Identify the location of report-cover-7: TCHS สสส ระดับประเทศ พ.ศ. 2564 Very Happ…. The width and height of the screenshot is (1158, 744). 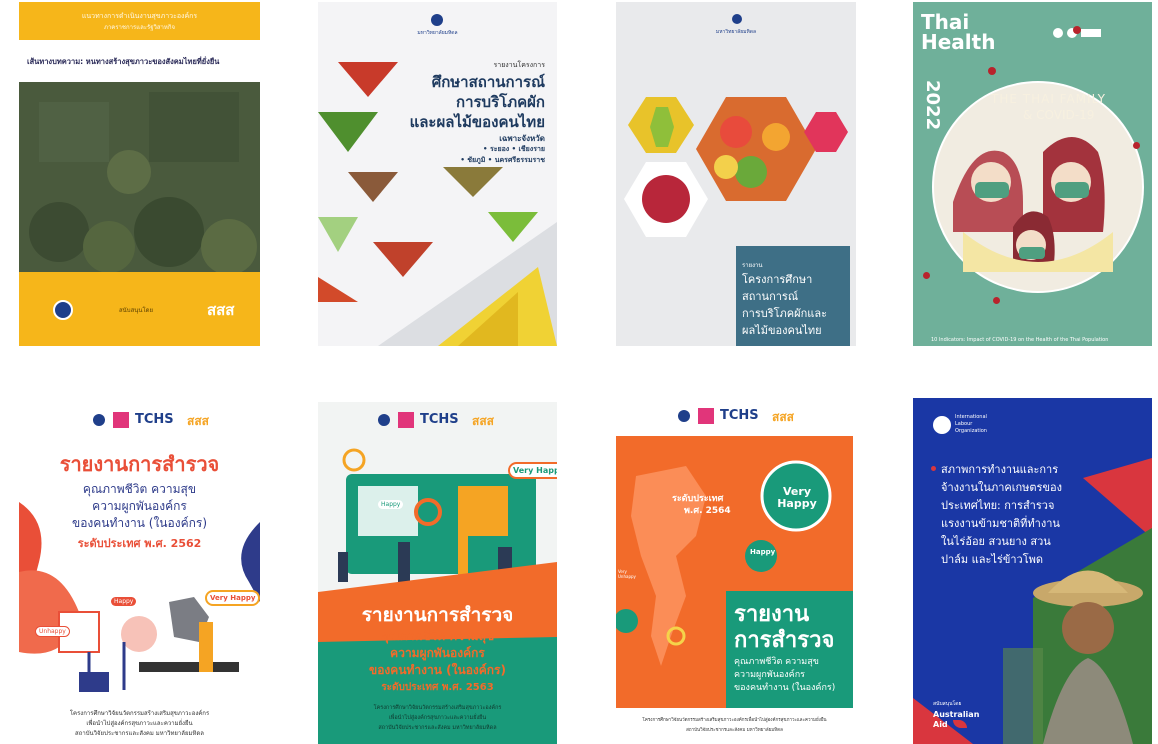
(734, 570).